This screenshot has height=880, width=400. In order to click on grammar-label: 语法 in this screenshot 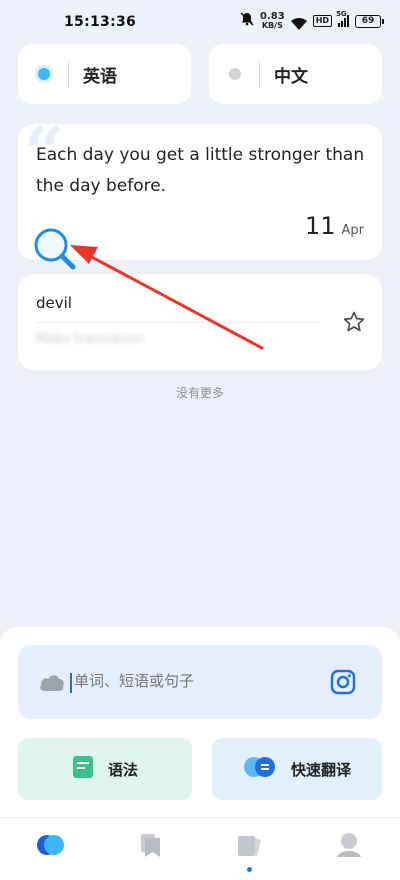, I will do `click(122, 769)`.